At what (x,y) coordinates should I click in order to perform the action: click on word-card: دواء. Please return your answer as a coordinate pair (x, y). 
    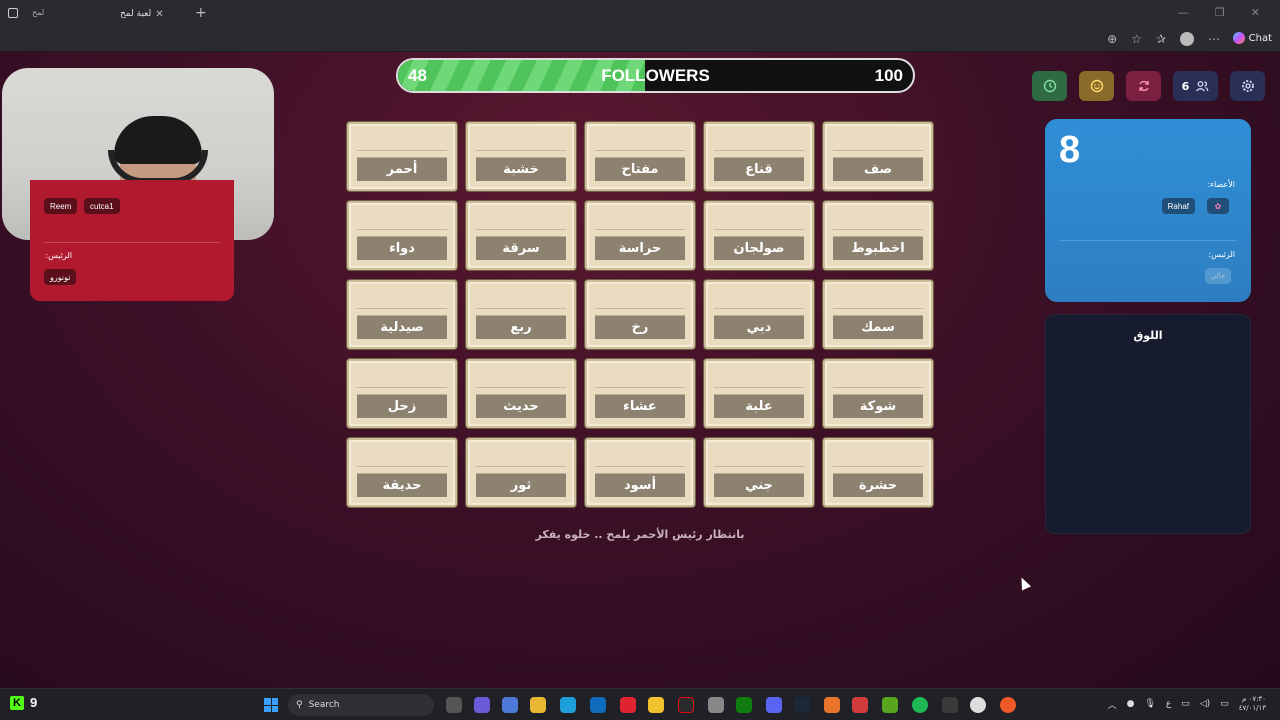
    Looking at the image, I should click on (402, 235).